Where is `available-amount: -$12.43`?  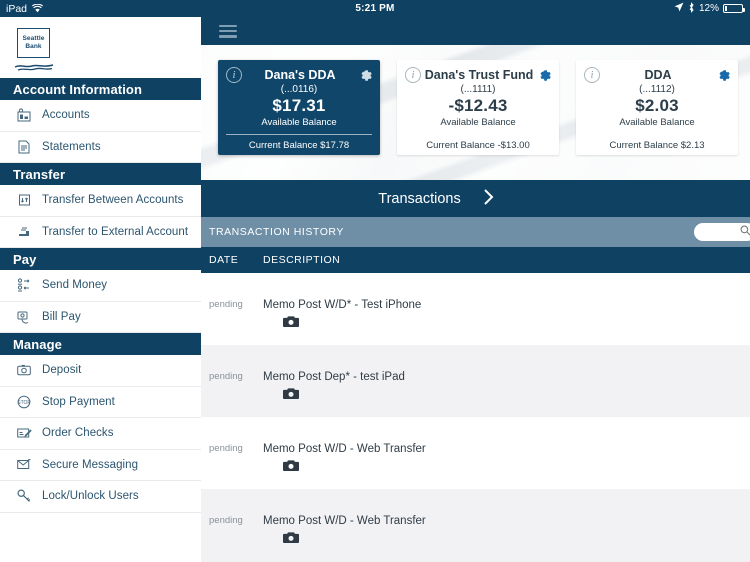
available-amount: -$12.43 is located at coordinates (478, 105).